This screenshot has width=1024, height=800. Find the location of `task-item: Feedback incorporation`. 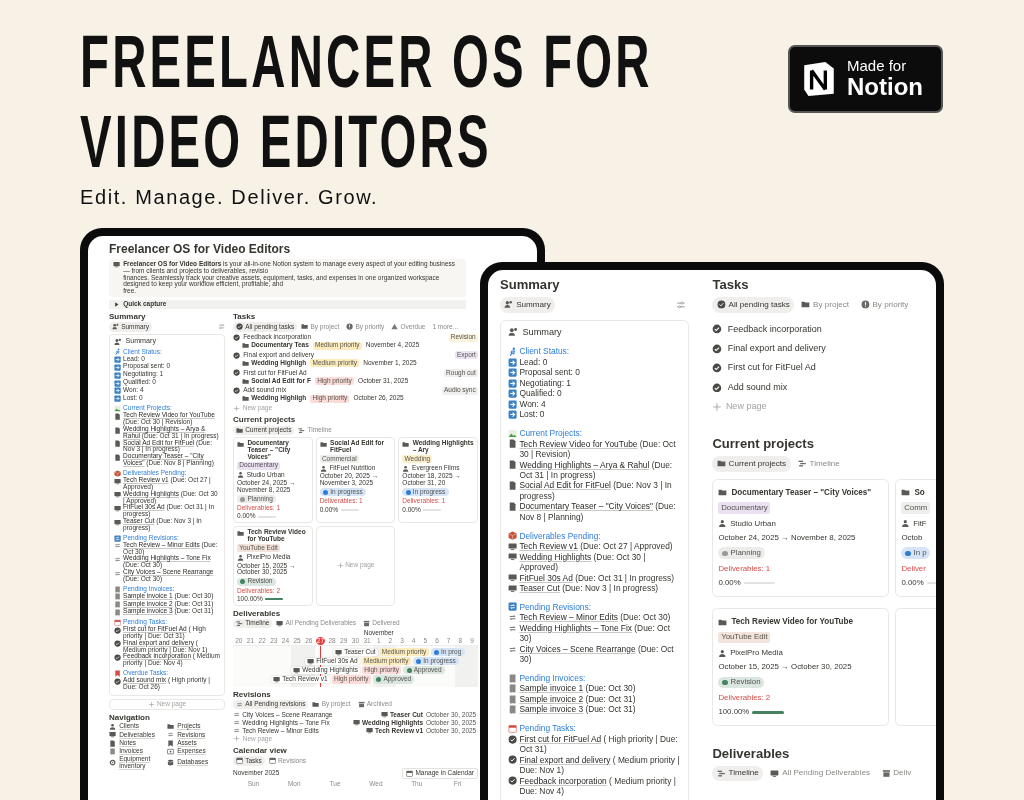

task-item: Feedback incorporation is located at coordinates (767, 329).